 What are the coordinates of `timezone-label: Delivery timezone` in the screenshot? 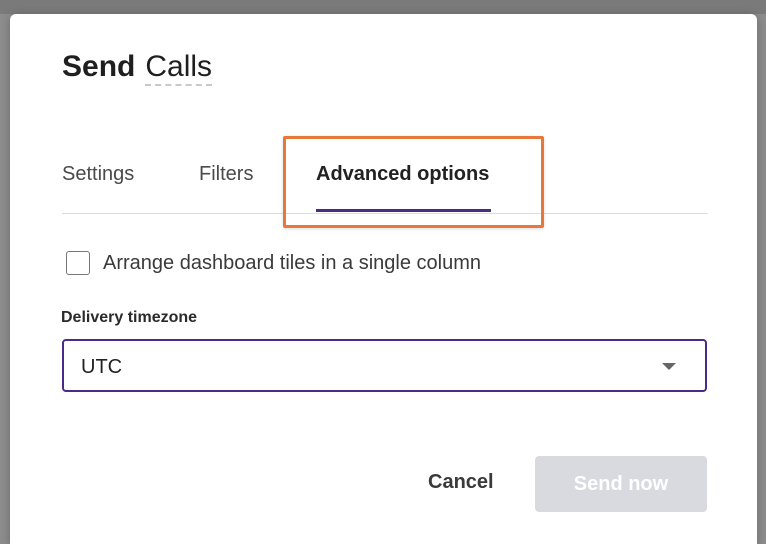 It's located at (129, 317).